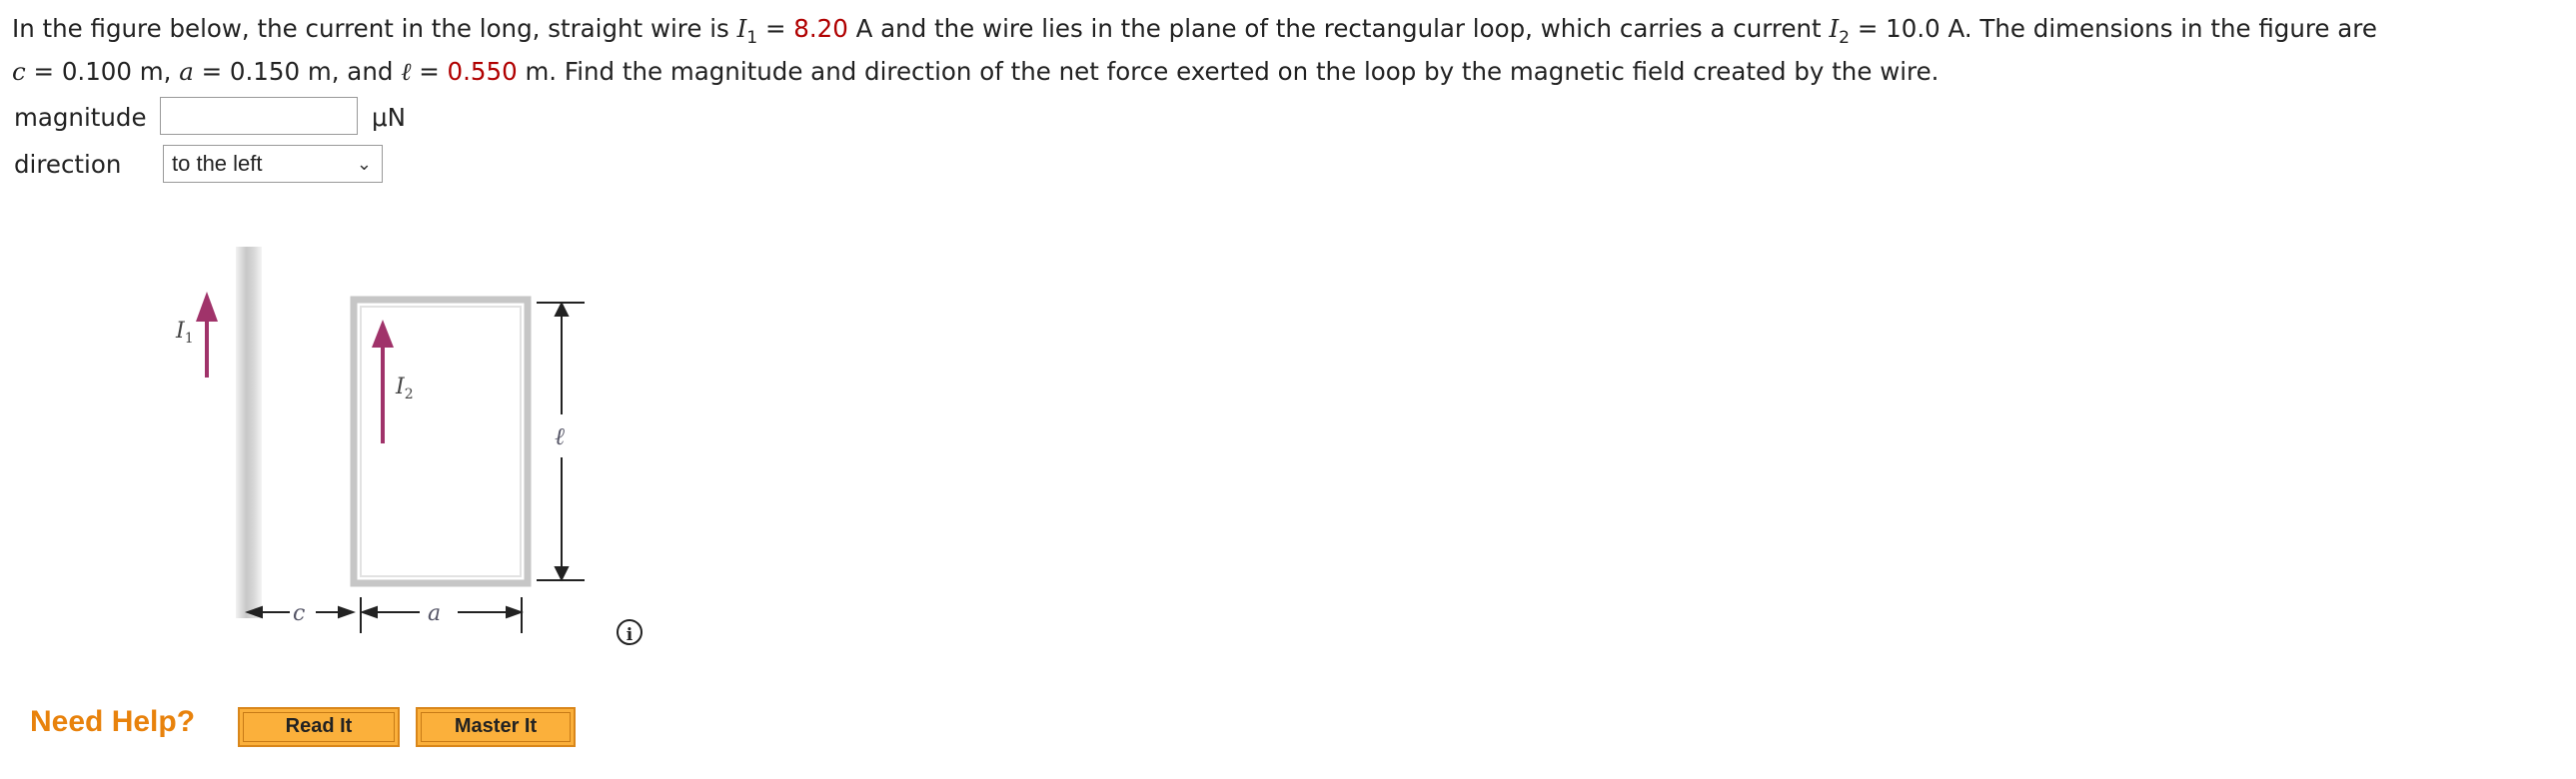 The image size is (2576, 779). Describe the element at coordinates (383, 381) in the screenshot. I see `I2-arrow` at that location.